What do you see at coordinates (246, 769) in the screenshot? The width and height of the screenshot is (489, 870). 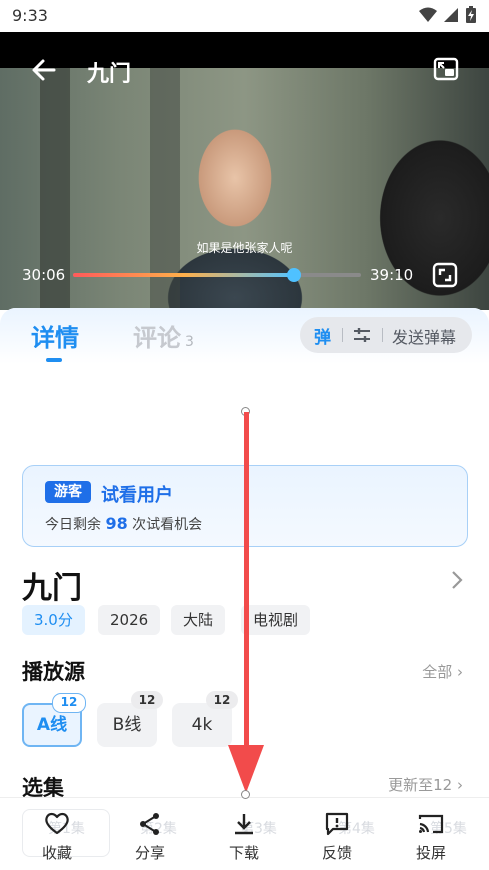 I see `swipe-arrow-head` at bounding box center [246, 769].